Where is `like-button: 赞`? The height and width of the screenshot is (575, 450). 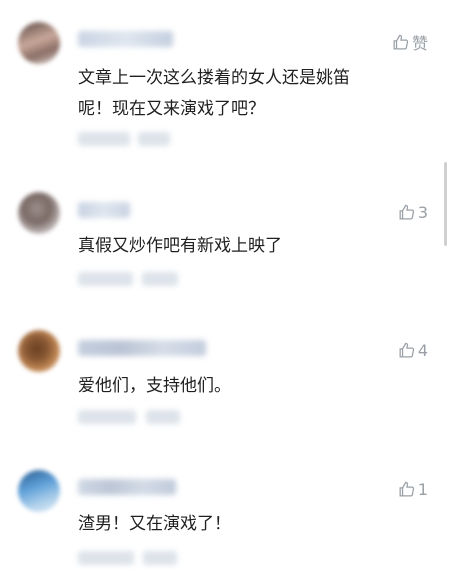
like-button: 赞 is located at coordinates (409, 42).